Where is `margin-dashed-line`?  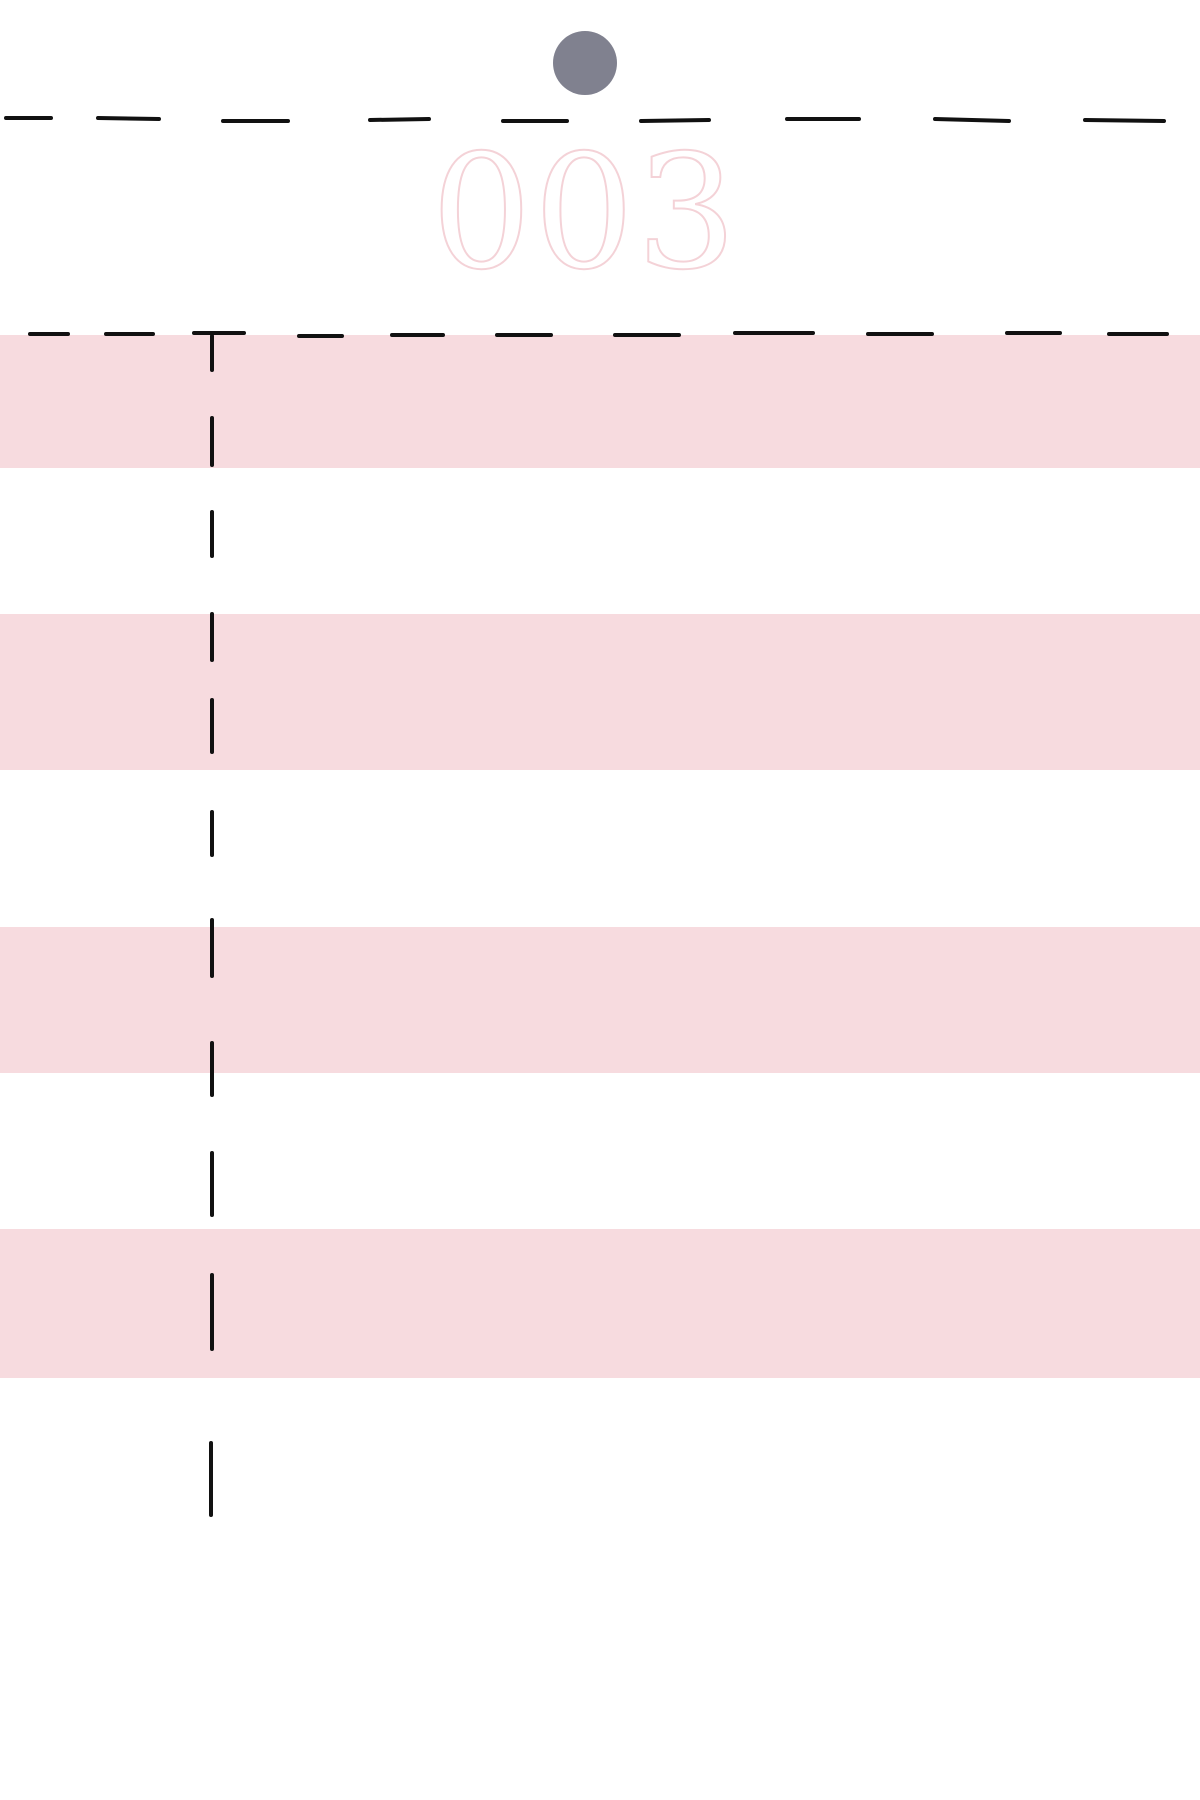 margin-dashed-line is located at coordinates (211, 925).